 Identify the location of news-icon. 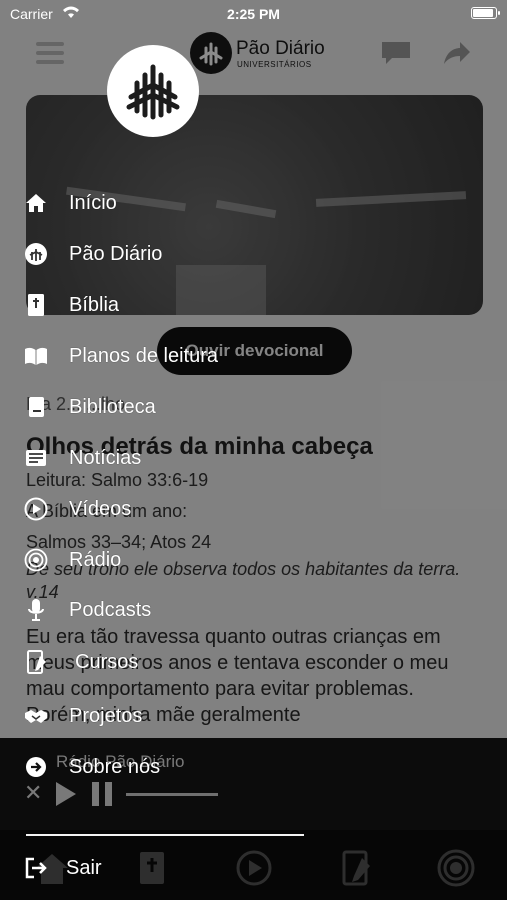
(36, 458).